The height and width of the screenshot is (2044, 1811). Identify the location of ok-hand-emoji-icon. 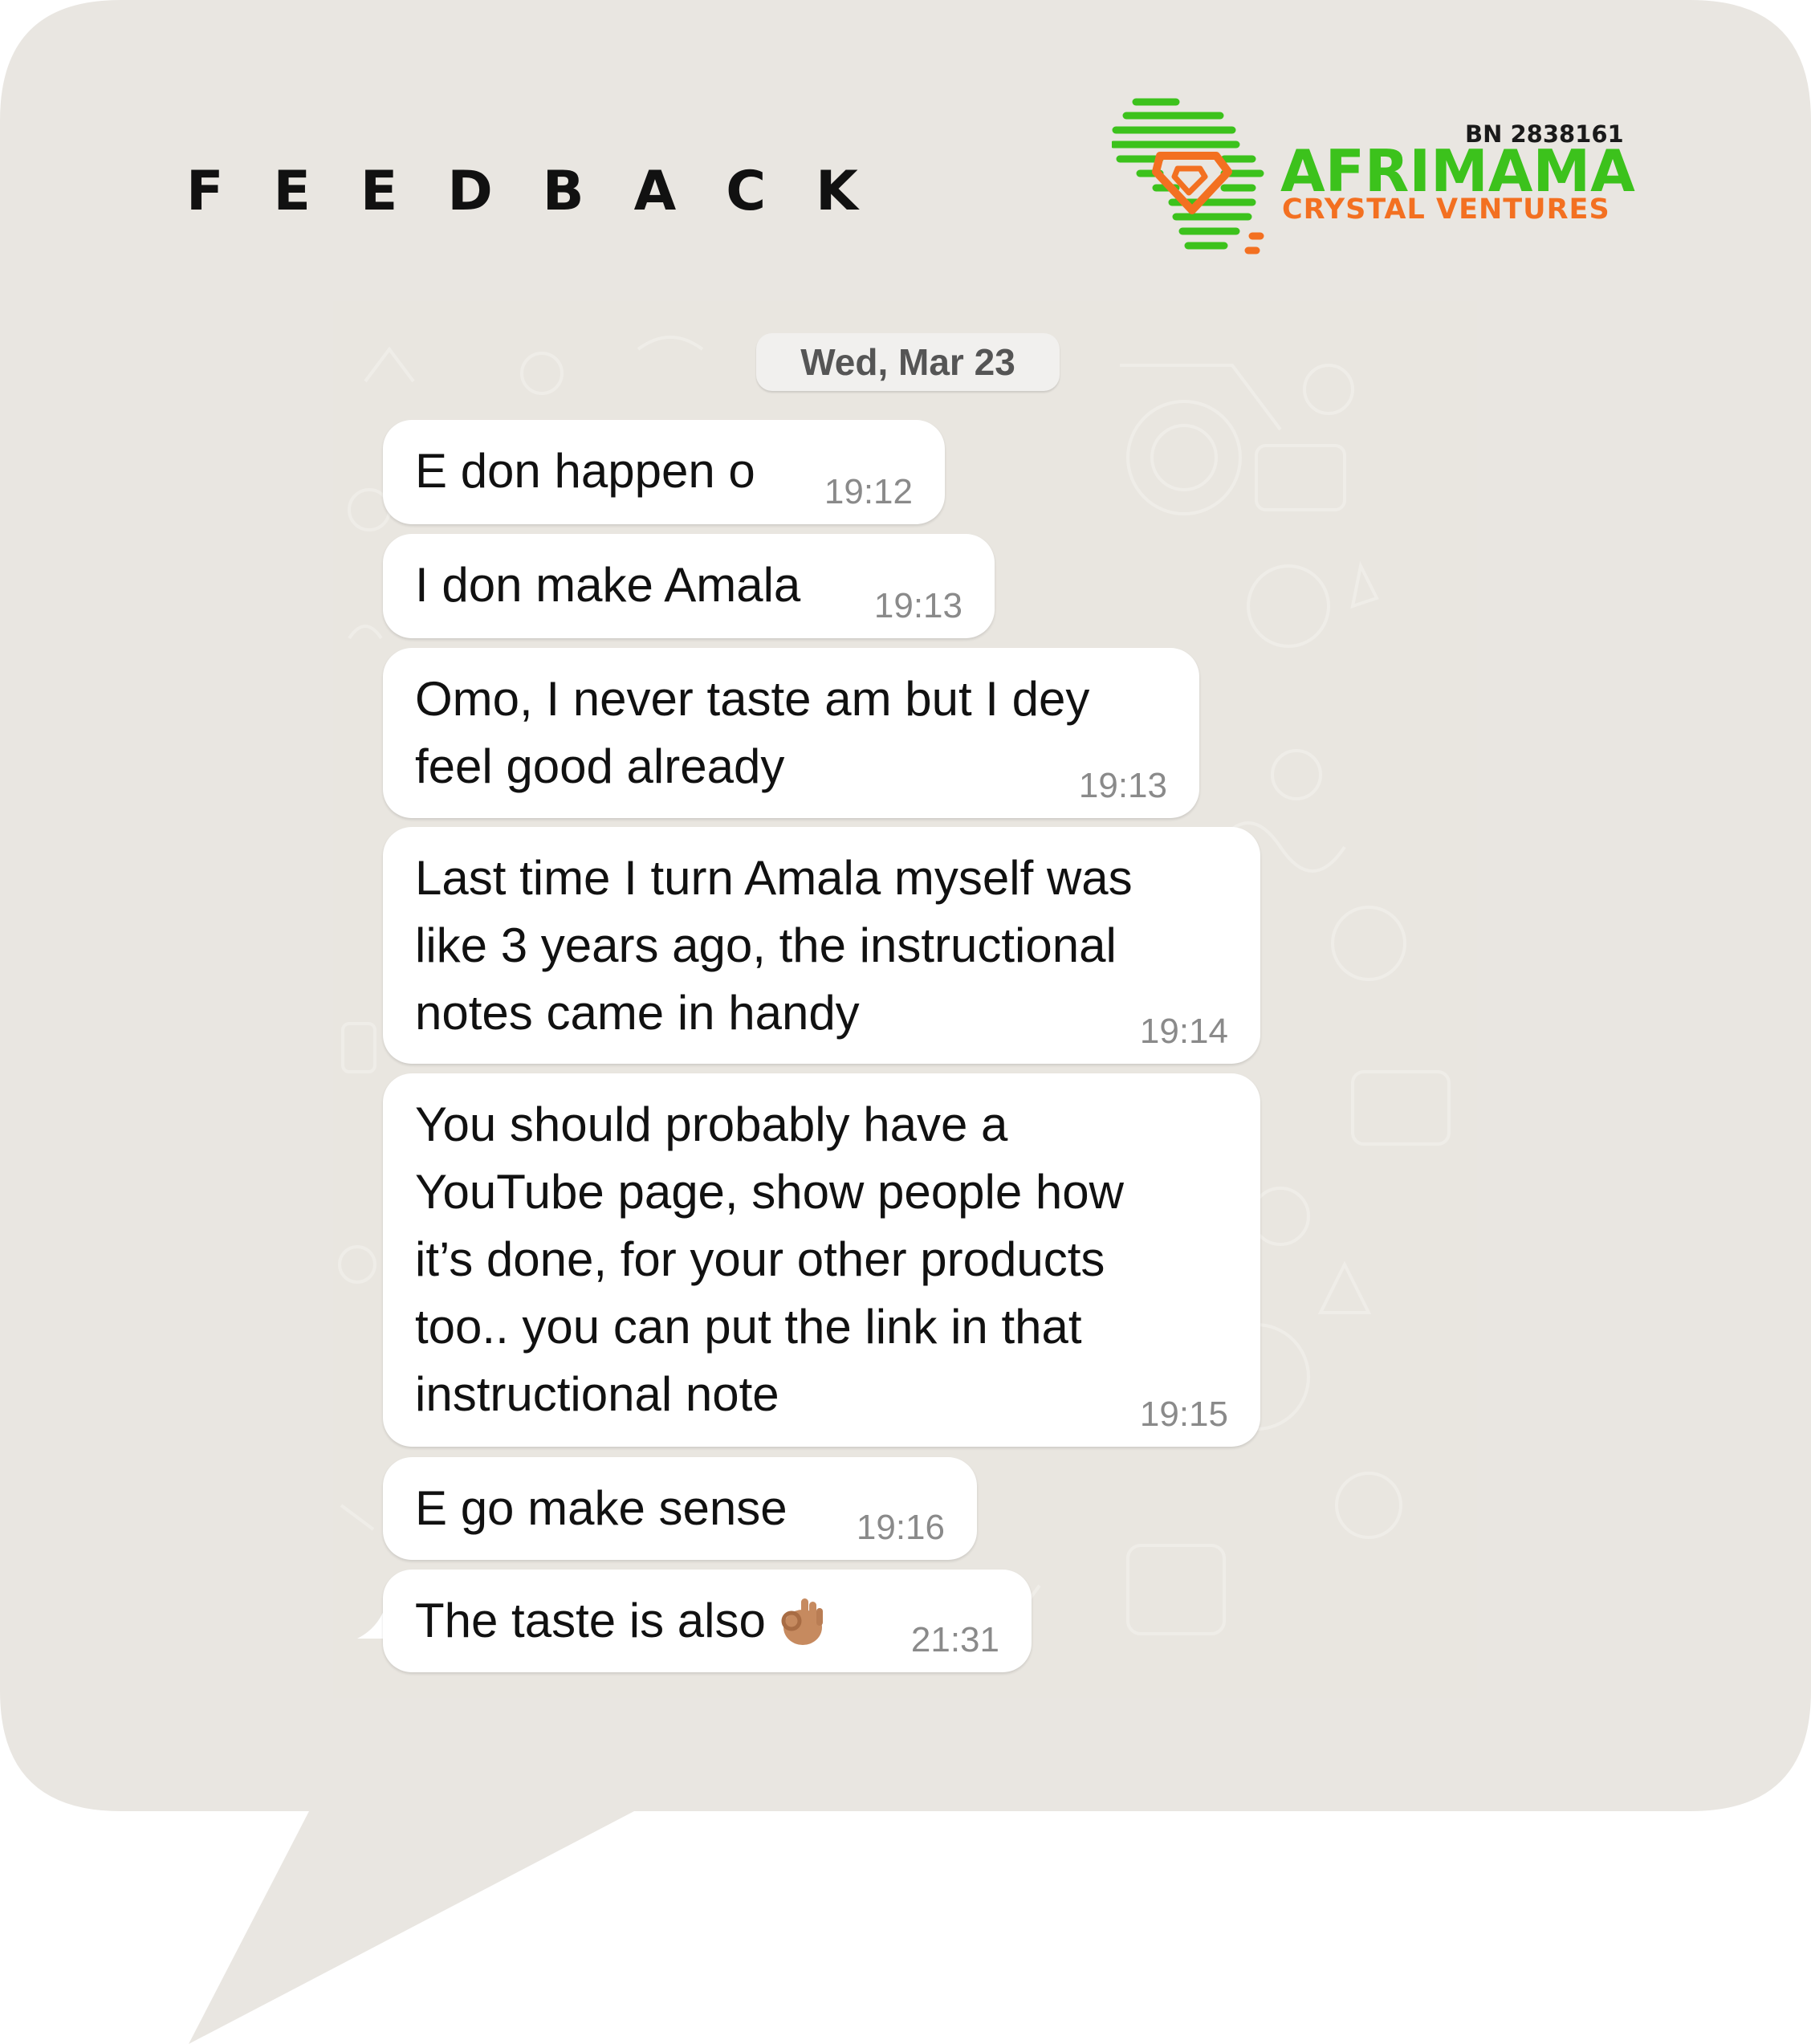
(802, 1621).